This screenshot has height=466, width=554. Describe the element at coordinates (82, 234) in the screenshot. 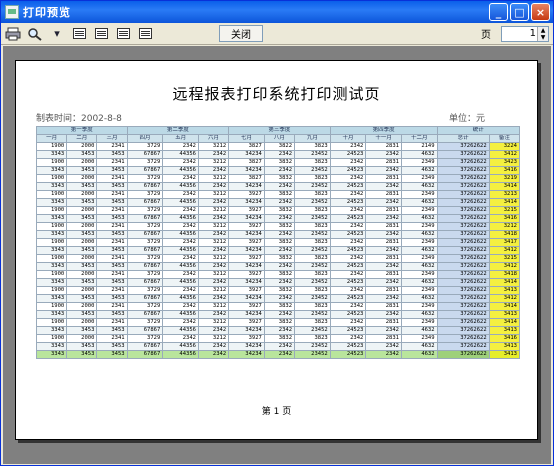

I see `table-cell: 3453` at that location.